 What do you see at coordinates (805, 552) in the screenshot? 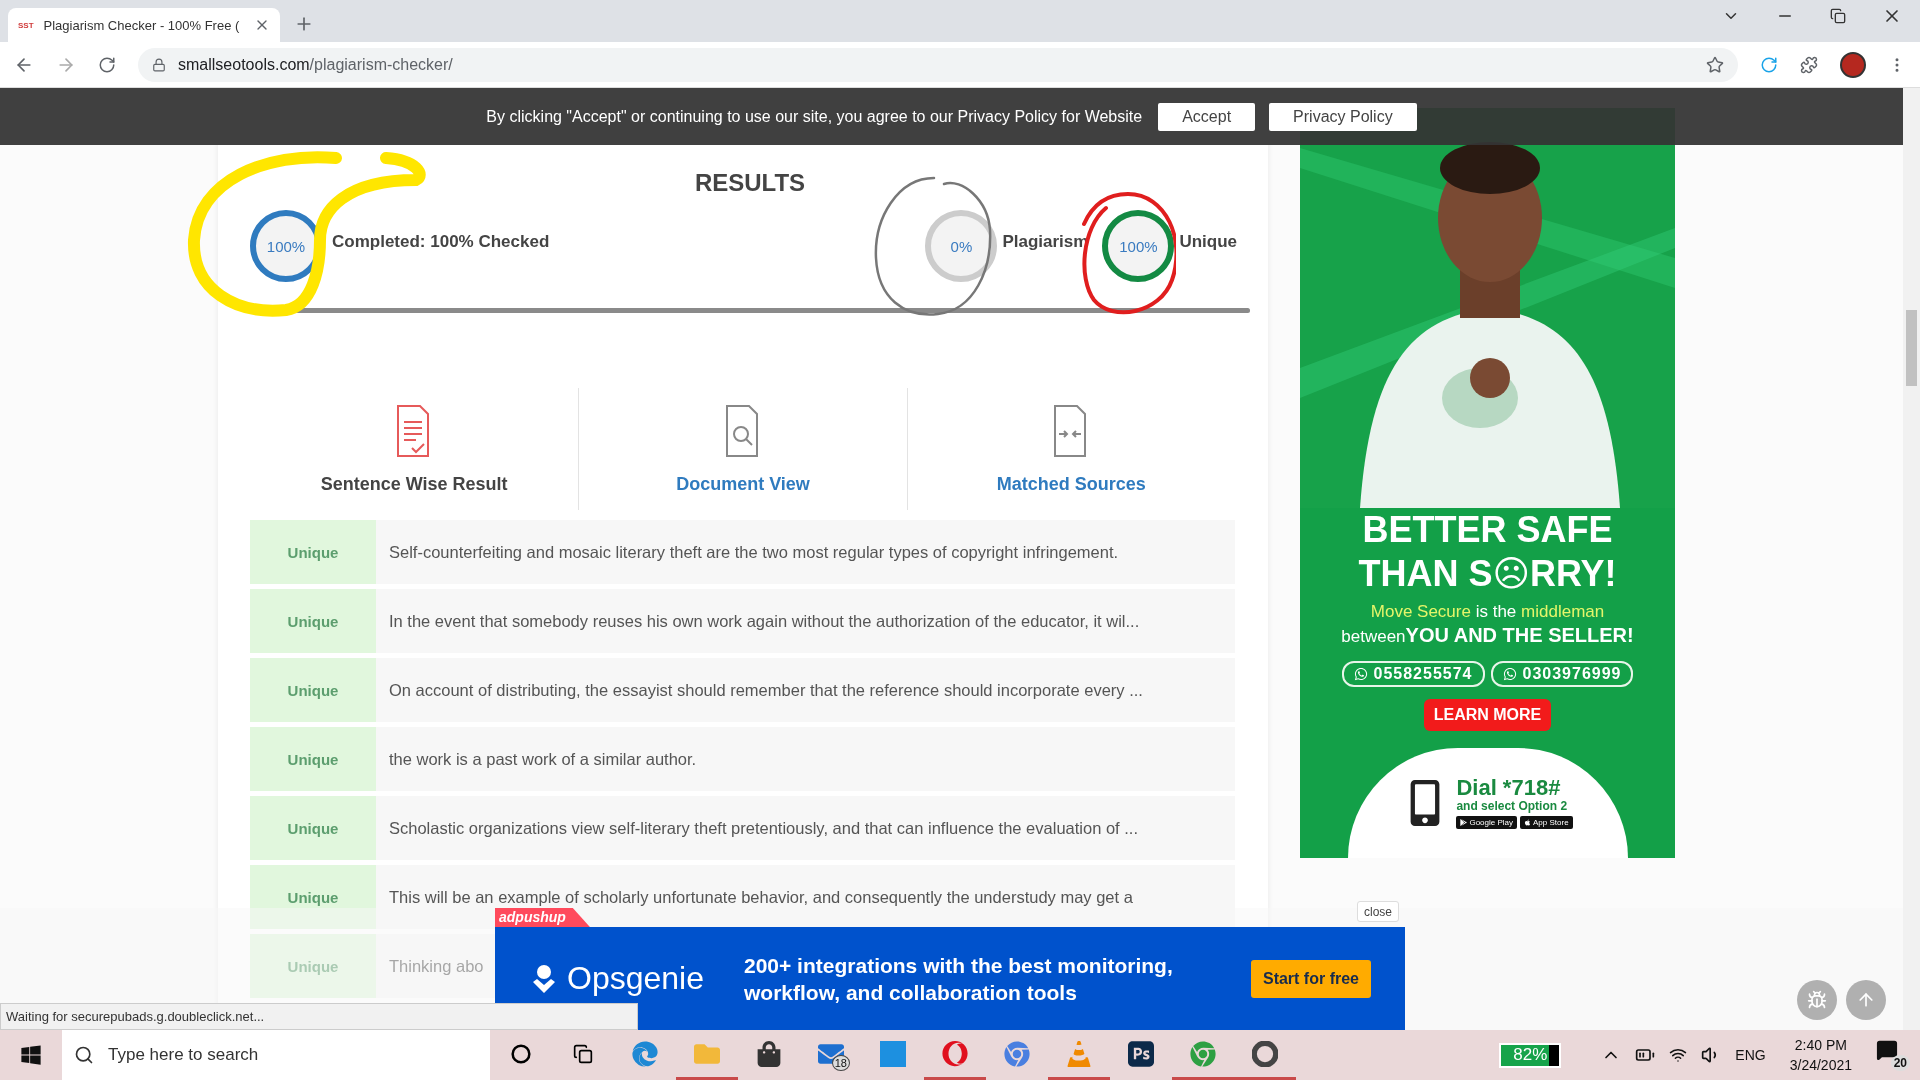
I see `sentence-cell: Self-counterfeiting and mosaic literary theft are the two most regular types of copyright infringement.` at bounding box center [805, 552].